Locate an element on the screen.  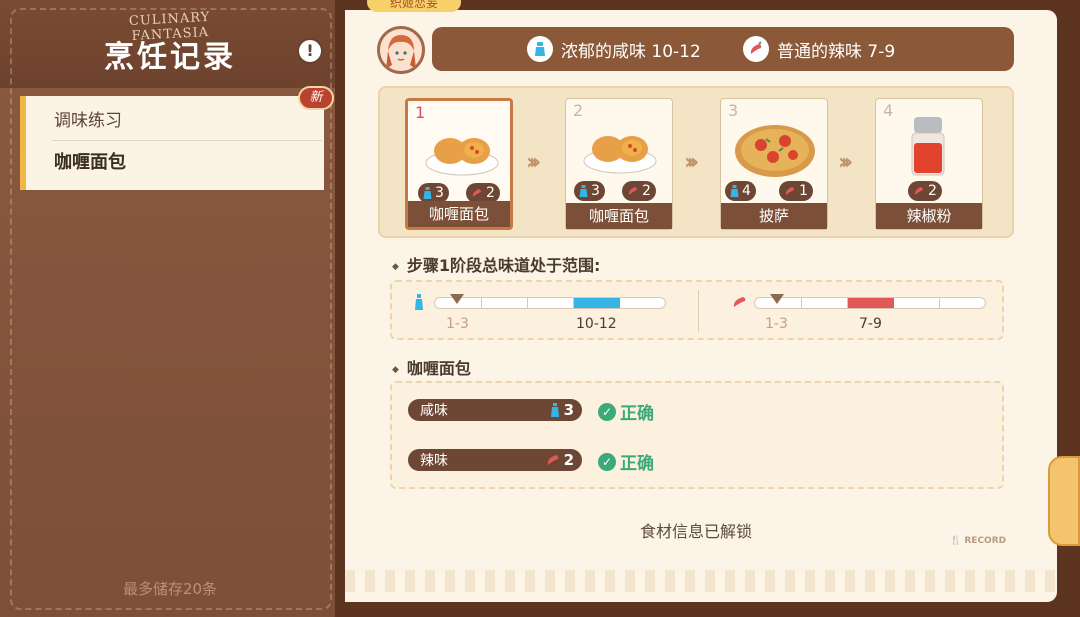
salt-target: 浓郁的咸味 10-12 is located at coordinates (614, 49).